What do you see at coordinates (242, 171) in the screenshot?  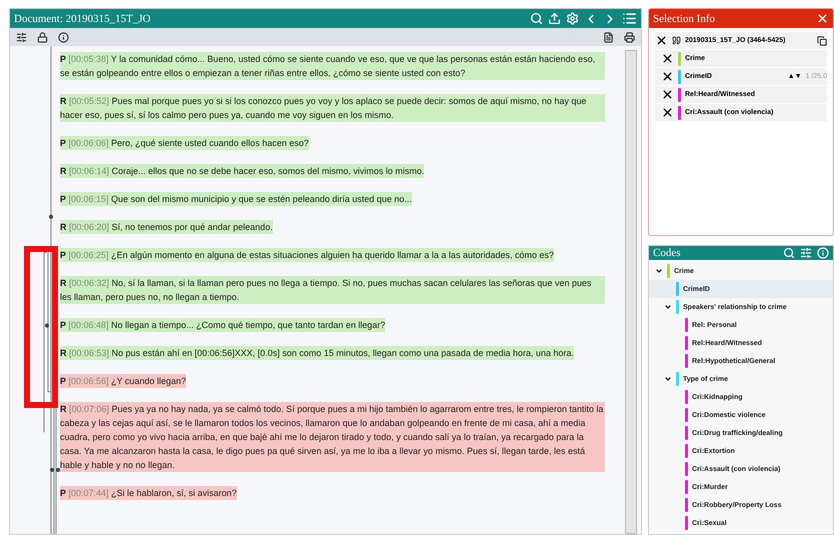 I see `transcript-paragraph: R [00:06:14] Coraje... ellos que no se debe hacer eso, somos del mismo, vivimos lo mismo.` at bounding box center [242, 171].